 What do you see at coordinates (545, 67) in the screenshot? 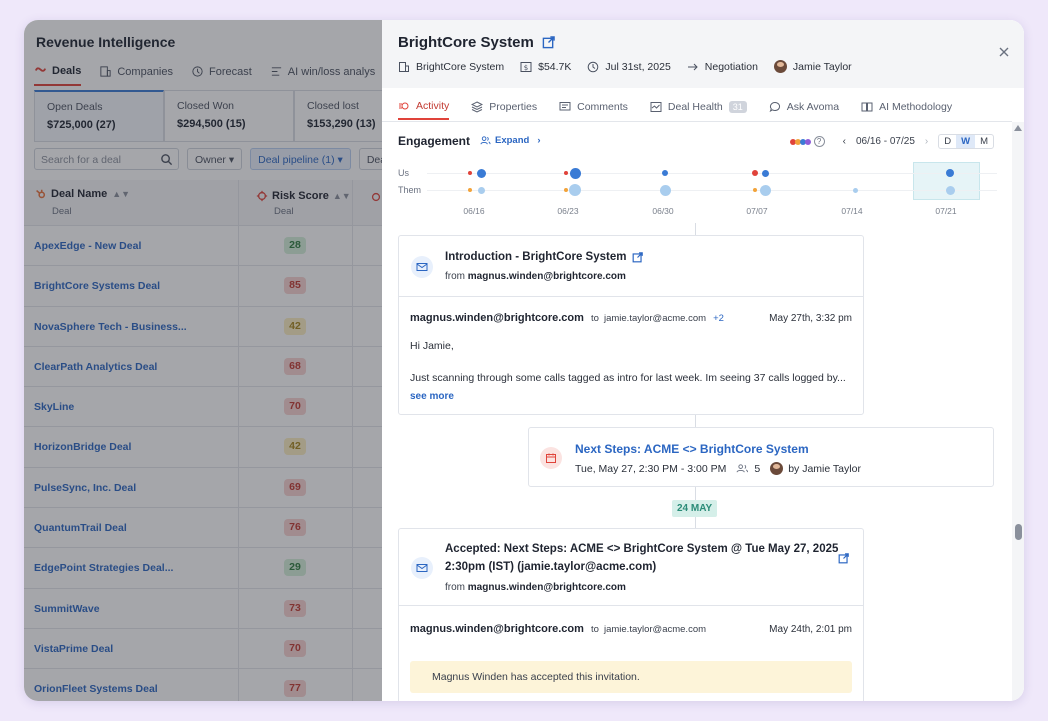
I see `meta-amount: $ $54.7K` at bounding box center [545, 67].